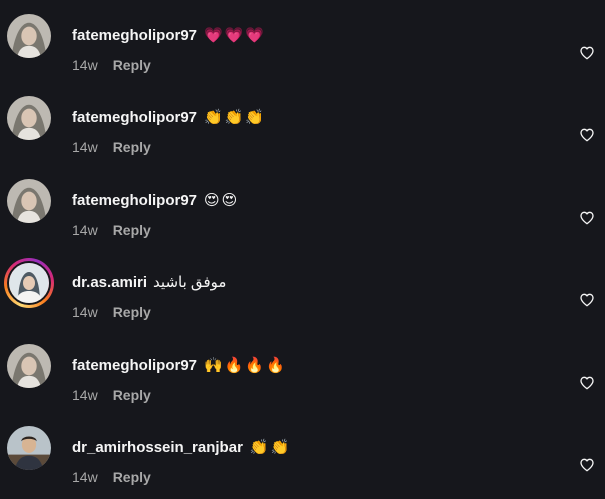  What do you see at coordinates (157, 447) in the screenshot?
I see `comment-username: dr_amirhossein_ranjbar` at bounding box center [157, 447].